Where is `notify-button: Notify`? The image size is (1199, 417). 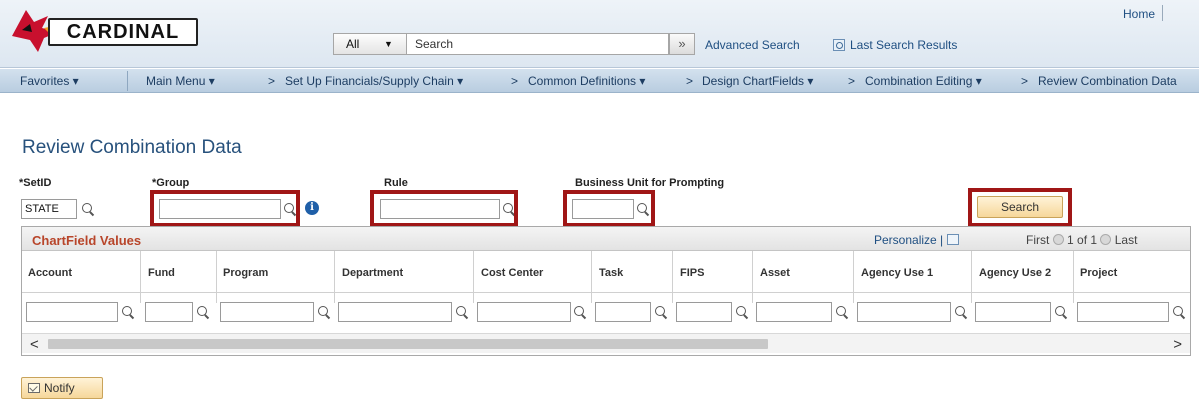 notify-button: Notify is located at coordinates (62, 388).